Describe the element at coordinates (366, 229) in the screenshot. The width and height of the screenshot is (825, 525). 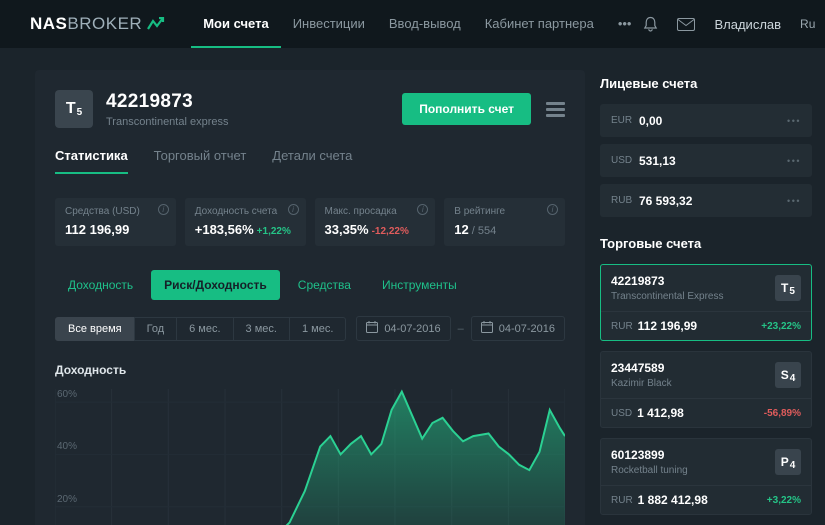
I see `stat-value: 33,35% -12,22%` at that location.